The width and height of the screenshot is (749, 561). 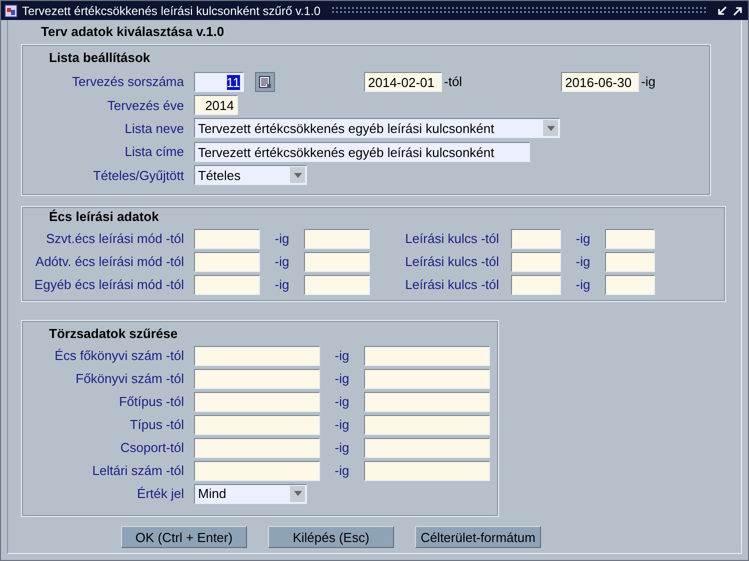 What do you see at coordinates (113, 334) in the screenshot?
I see `section-title: Törzsadatok szűrése` at bounding box center [113, 334].